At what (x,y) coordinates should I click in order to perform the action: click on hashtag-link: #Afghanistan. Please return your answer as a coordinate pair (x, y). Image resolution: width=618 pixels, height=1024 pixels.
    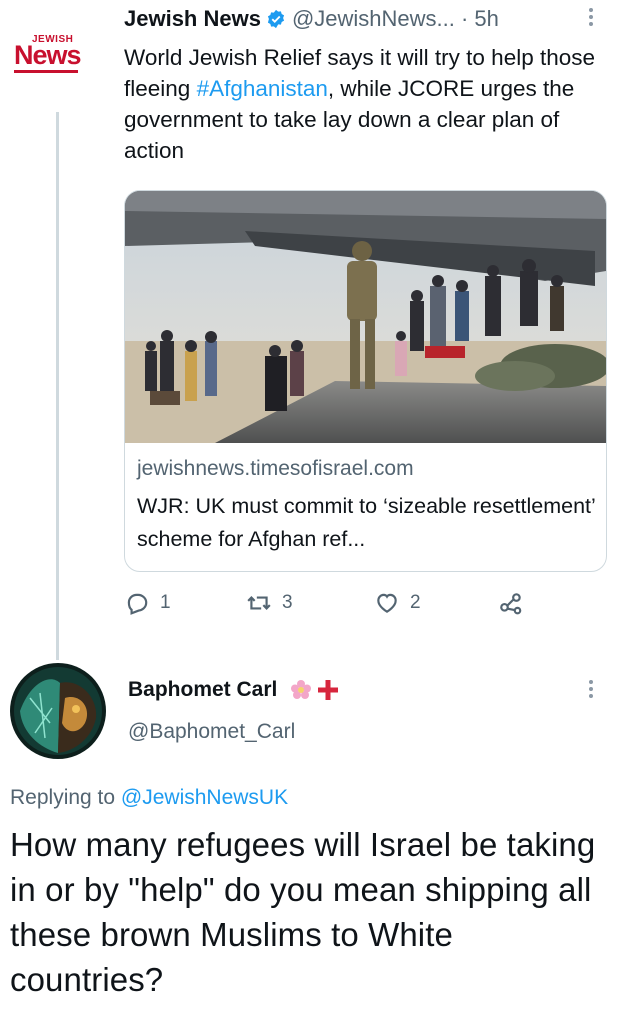
    Looking at the image, I should click on (262, 88).